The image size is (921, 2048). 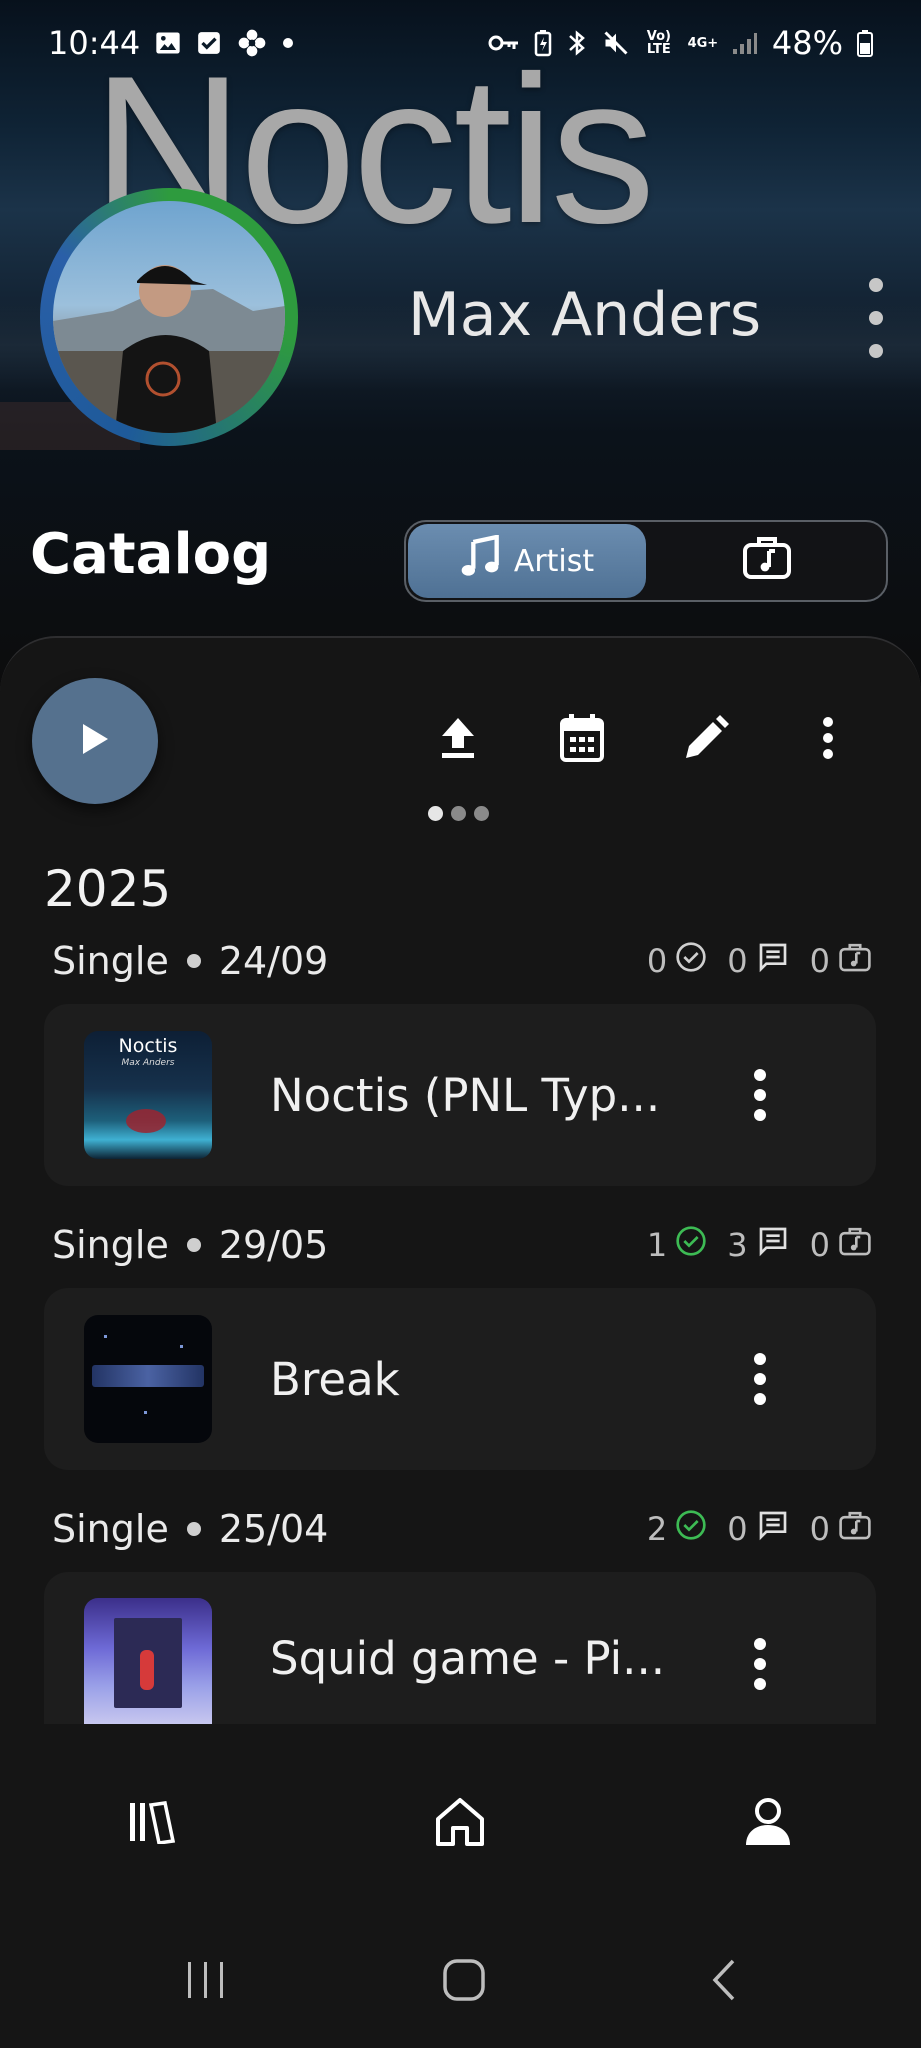 I want to click on release-meta: Single 24/09 0 0 0, so click(x=462, y=961).